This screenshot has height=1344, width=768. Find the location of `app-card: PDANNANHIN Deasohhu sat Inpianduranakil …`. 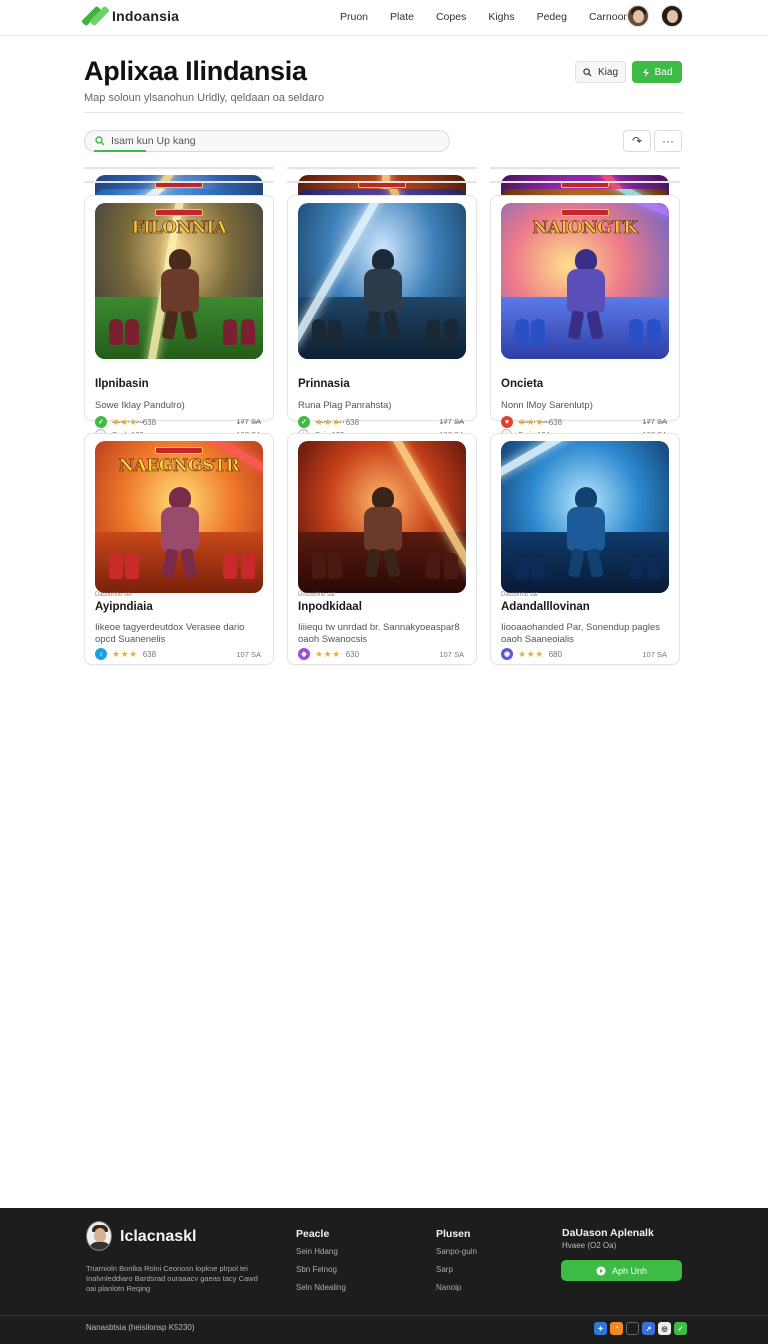

app-card: PDANNANHIN Deasohhu sat Inpianduranakil … is located at coordinates (585, 310).